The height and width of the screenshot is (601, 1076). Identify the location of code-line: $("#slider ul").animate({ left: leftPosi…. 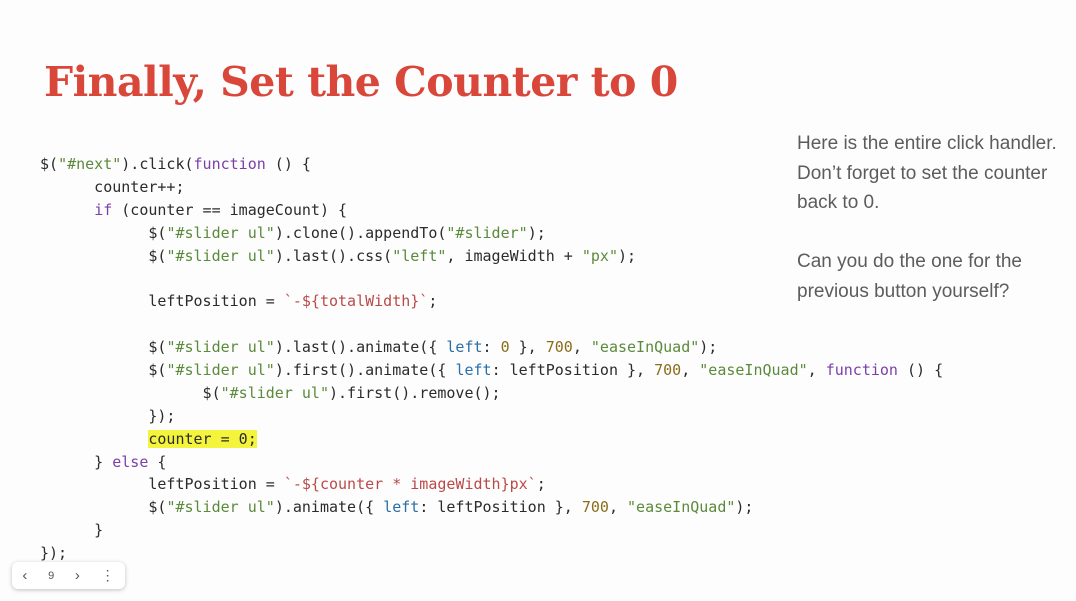
(491, 507).